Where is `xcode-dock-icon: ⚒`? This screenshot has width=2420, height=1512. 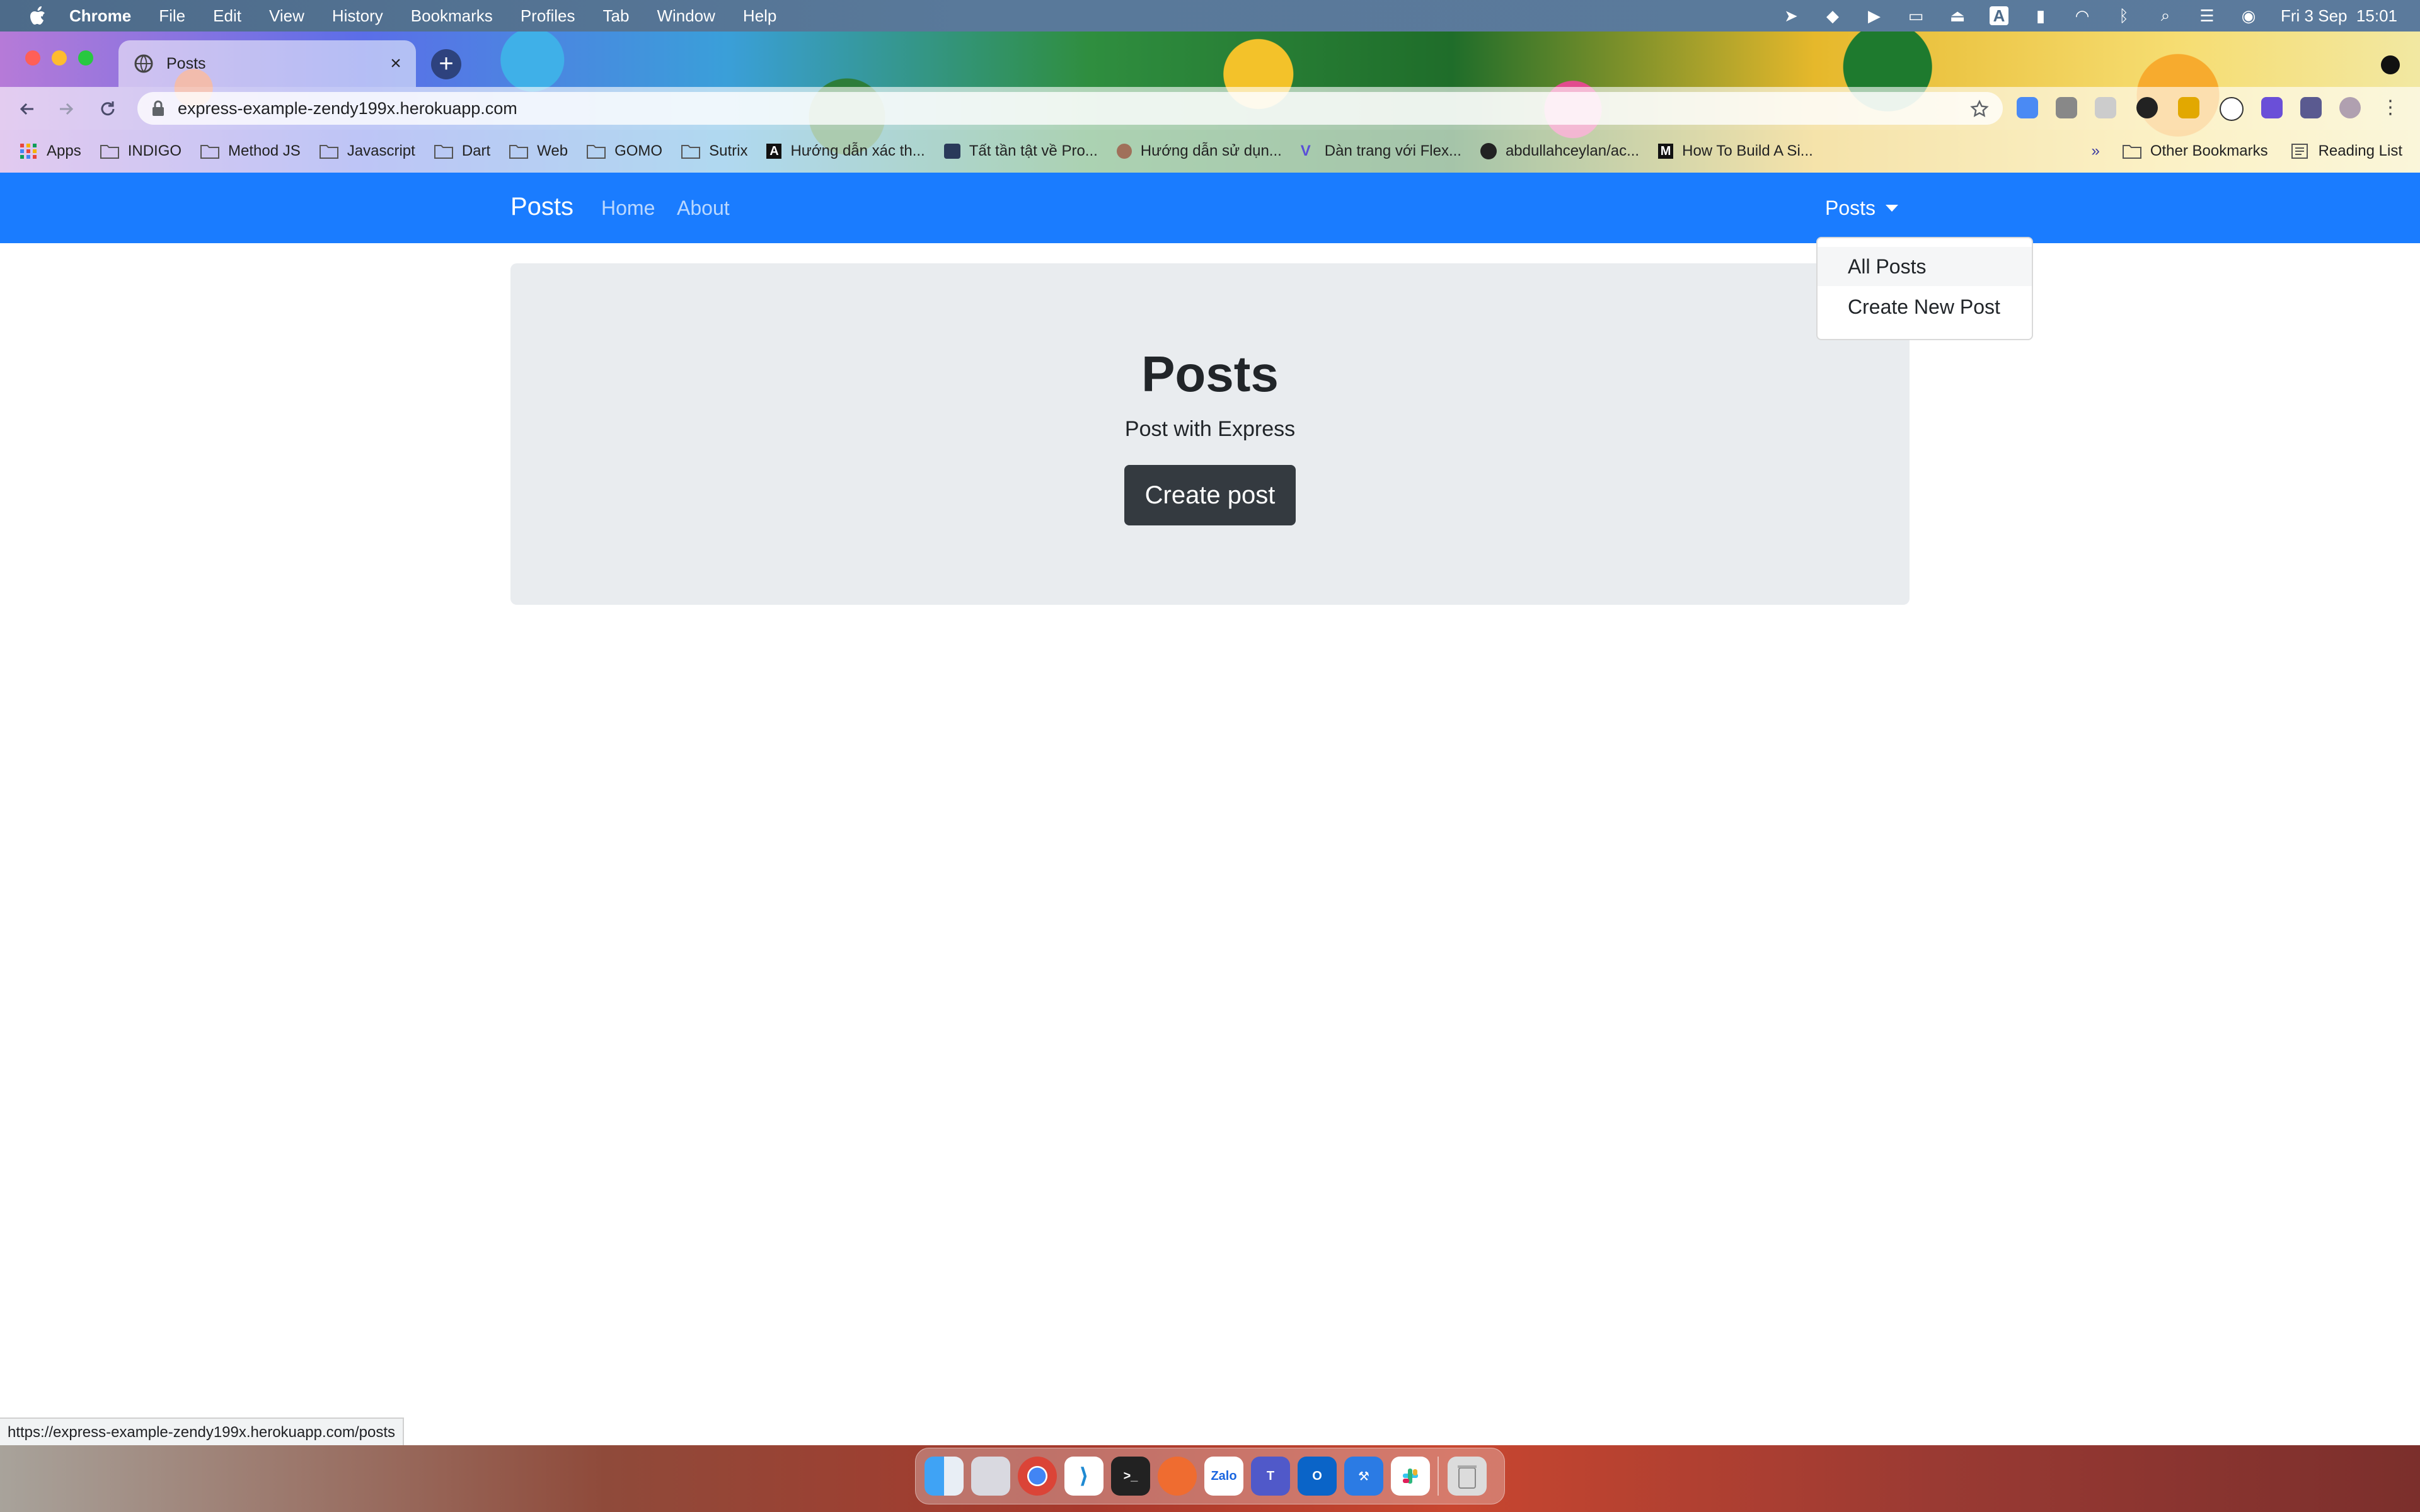 xcode-dock-icon: ⚒ is located at coordinates (1363, 1476).